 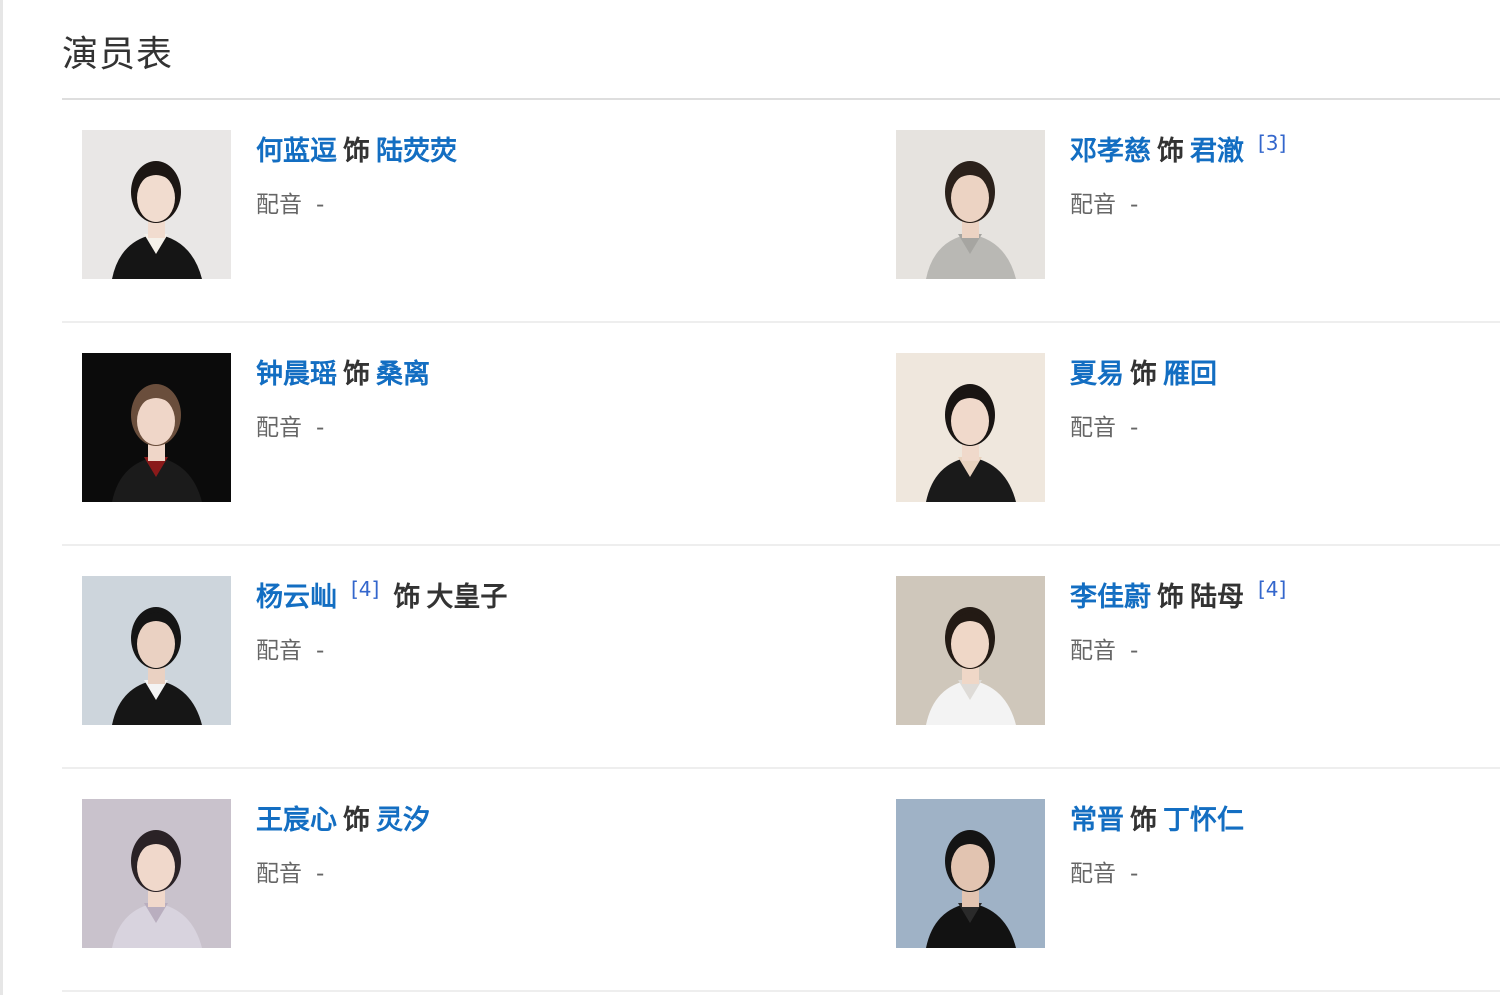 What do you see at coordinates (296, 820) in the screenshot?
I see `actor-name-link: 王宸心` at bounding box center [296, 820].